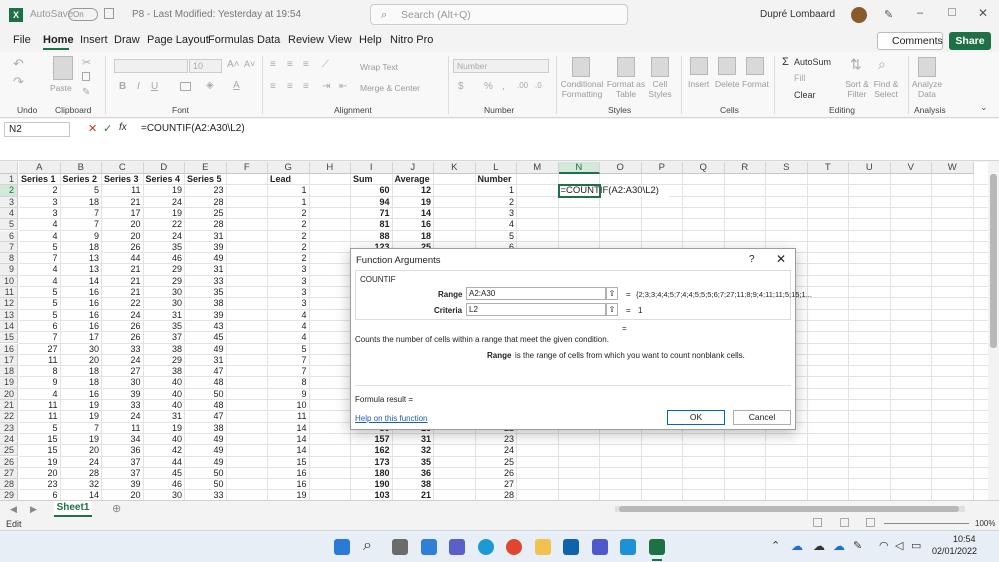 This screenshot has width=999, height=562. What do you see at coordinates (83, 14) in the screenshot?
I see `autosave-toggle: On` at bounding box center [83, 14].